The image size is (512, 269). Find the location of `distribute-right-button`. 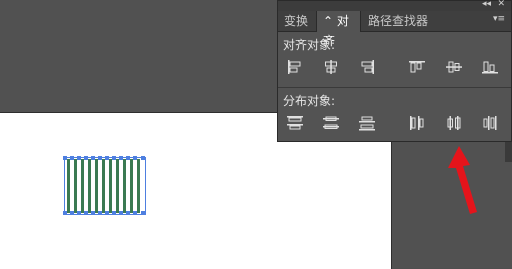

distribute-right-button is located at coordinates (490, 123).